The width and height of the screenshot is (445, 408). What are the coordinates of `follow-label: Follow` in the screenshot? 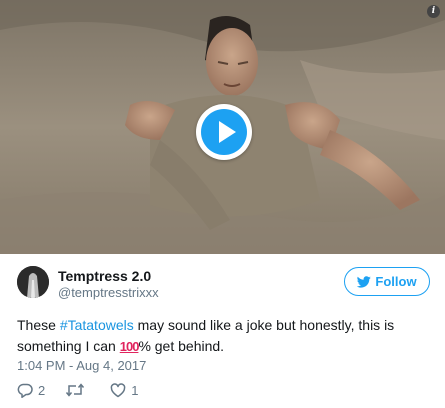 It's located at (396, 281).